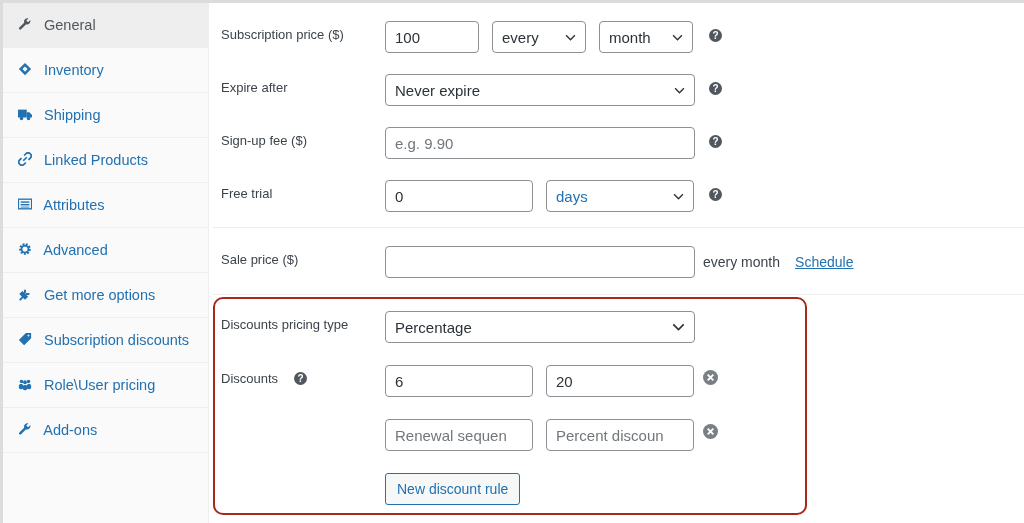 The width and height of the screenshot is (1024, 523). Describe the element at coordinates (283, 34) in the screenshot. I see `field-label: Subscription price ($)` at that location.